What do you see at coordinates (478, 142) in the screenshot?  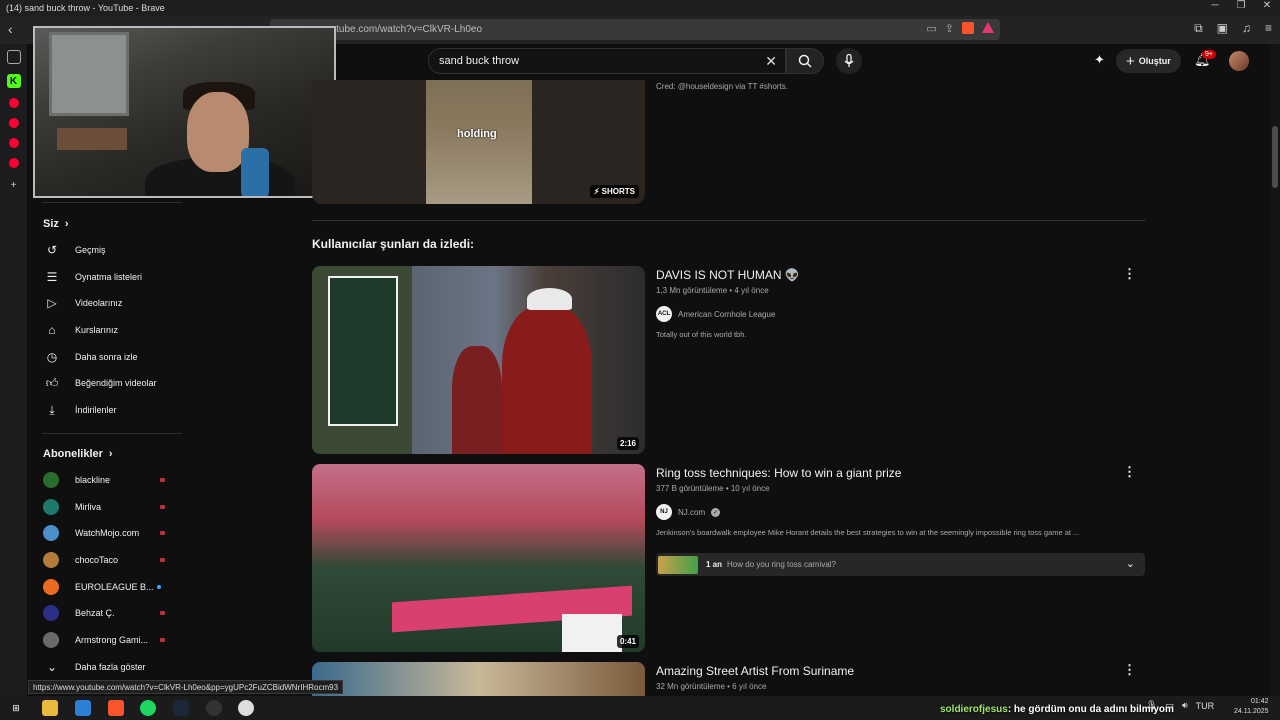 I see `shorts-thumbnail: holding ⚡︎ SHORTS` at bounding box center [478, 142].